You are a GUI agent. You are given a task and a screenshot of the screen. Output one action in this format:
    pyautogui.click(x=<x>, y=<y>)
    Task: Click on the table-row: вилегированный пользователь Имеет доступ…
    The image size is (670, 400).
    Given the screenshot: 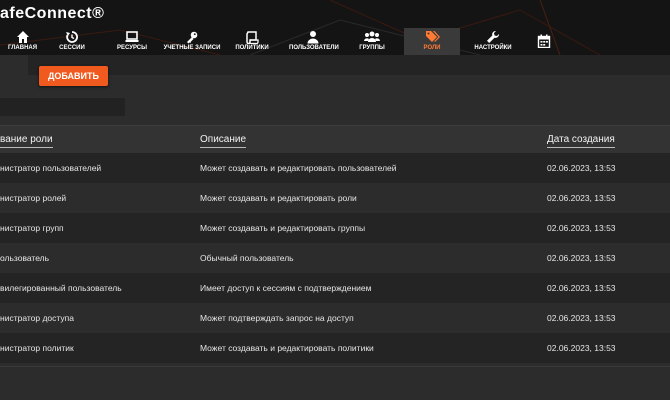 What is the action you would take?
    pyautogui.click(x=335, y=288)
    